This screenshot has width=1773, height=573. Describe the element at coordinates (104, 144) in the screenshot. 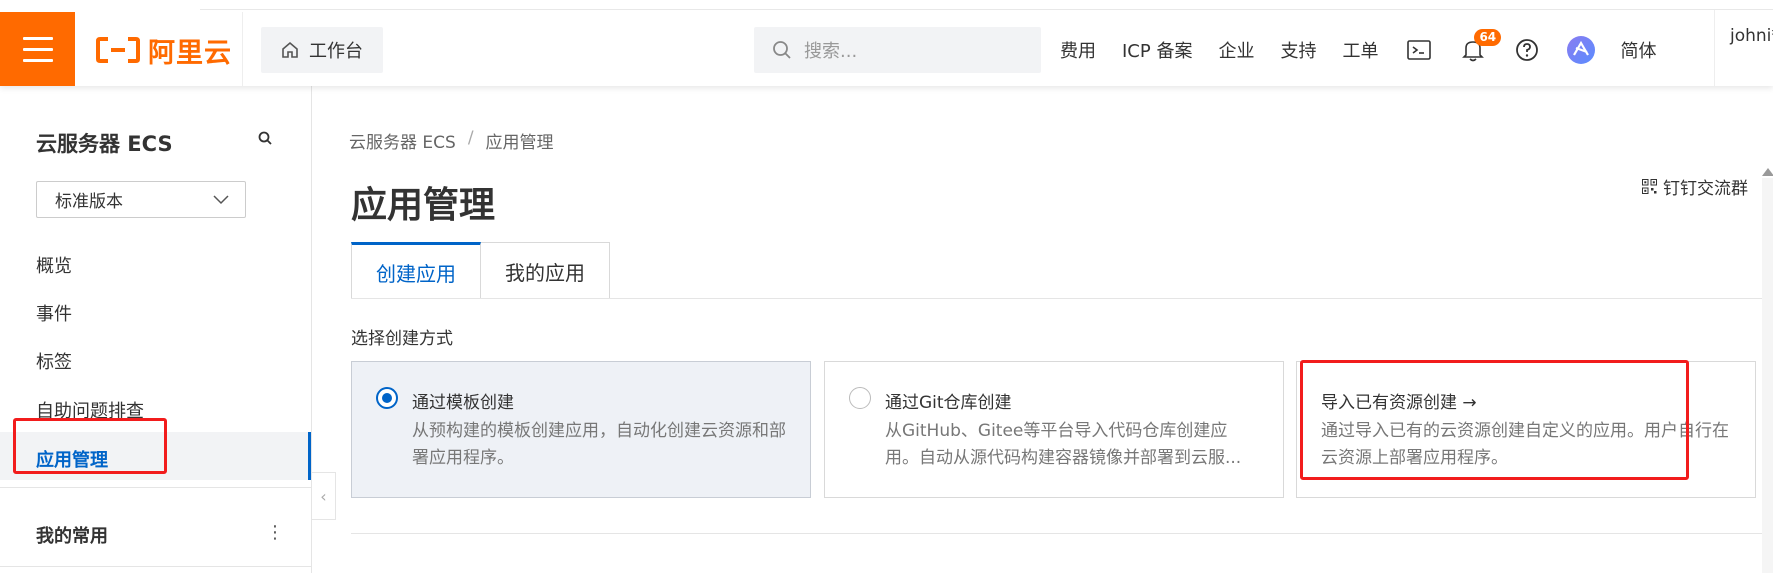

I see `sidebar-title: 云服务器 ECS` at that location.